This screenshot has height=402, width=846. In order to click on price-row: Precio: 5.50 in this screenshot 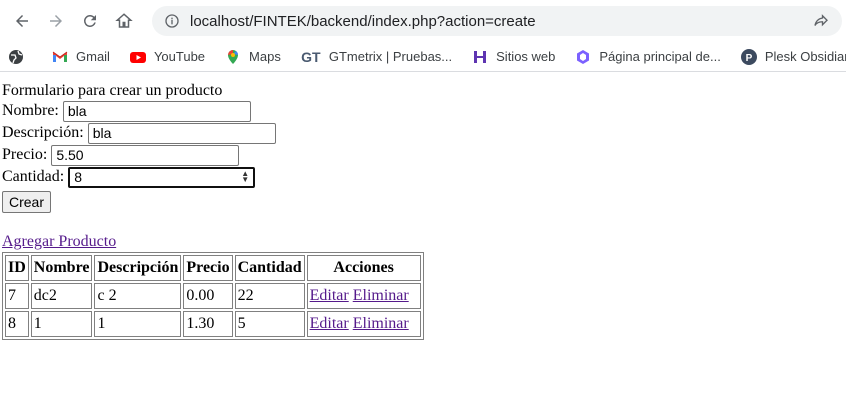, I will do `click(424, 155)`.